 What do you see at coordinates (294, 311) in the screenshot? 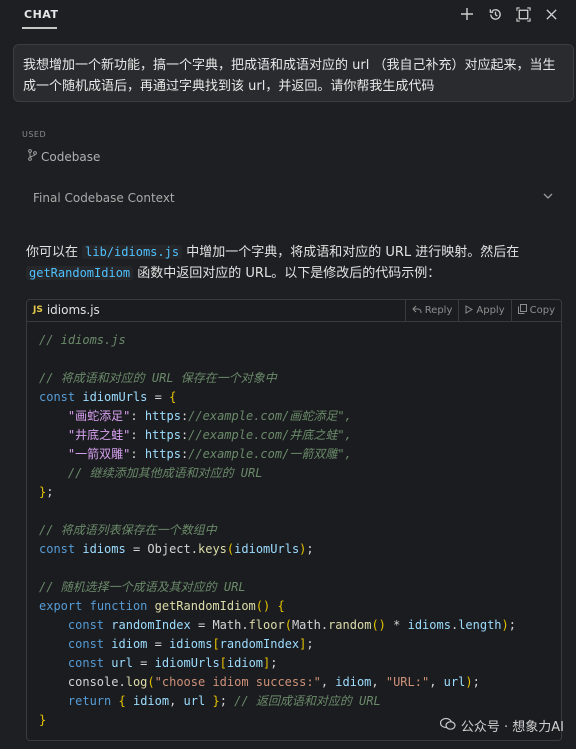
I see `code-block-header: JS idioms.js Reply Apply Copy` at bounding box center [294, 311].